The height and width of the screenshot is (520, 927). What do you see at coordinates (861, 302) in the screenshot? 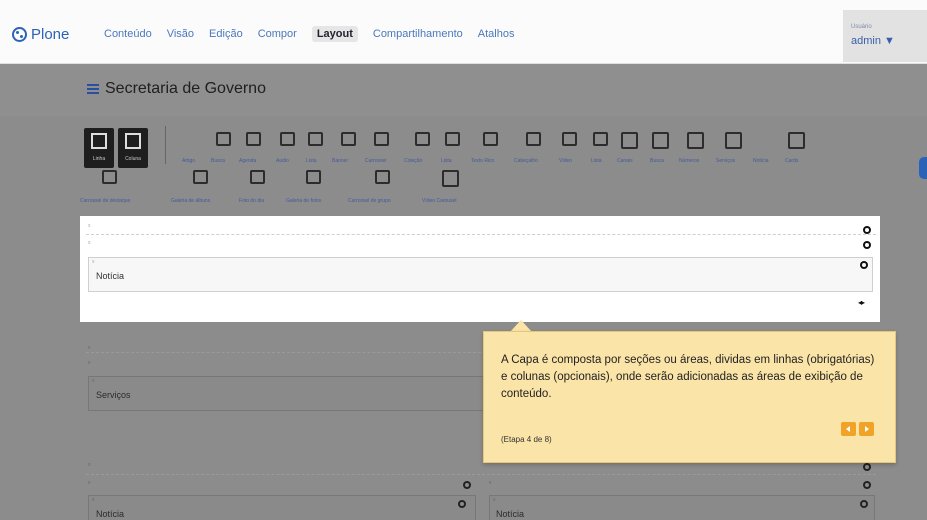
I see `resize-arrows-icon: ◂▸` at bounding box center [861, 302].